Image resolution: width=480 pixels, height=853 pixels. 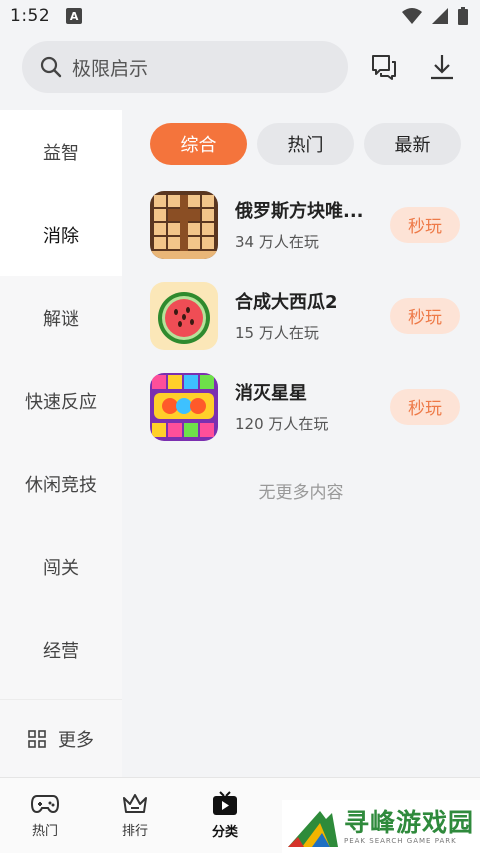 I want to click on list-item: 俄罗斯方块唯... 34 万人在玩 秒玩, so click(x=301, y=224).